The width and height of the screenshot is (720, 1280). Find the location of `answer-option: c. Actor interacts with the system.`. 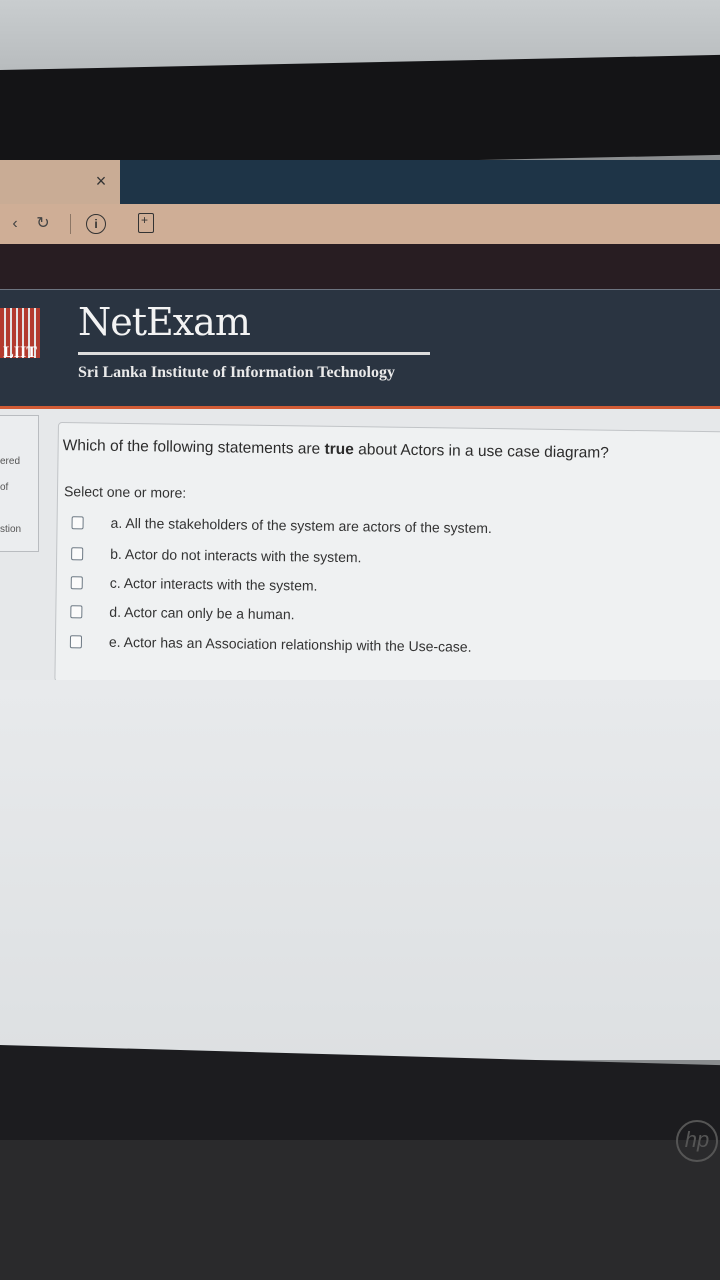

answer-option: c. Actor interacts with the system. is located at coordinates (194, 583).